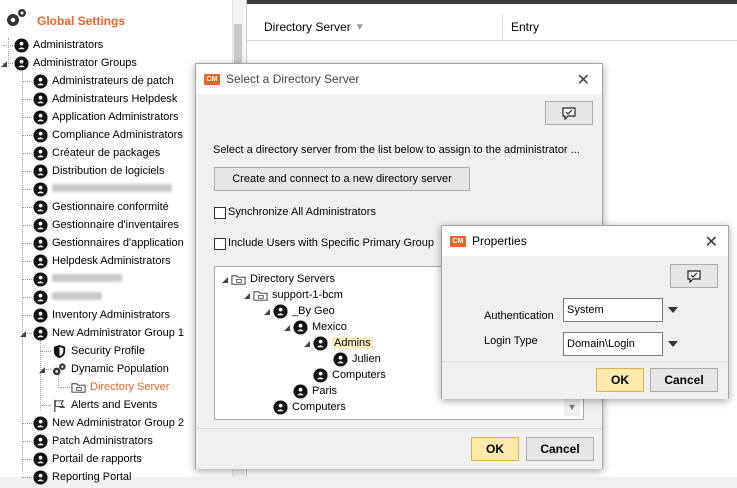 This screenshot has height=488, width=737. I want to click on directory-tree-item-label: Paris, so click(325, 391).